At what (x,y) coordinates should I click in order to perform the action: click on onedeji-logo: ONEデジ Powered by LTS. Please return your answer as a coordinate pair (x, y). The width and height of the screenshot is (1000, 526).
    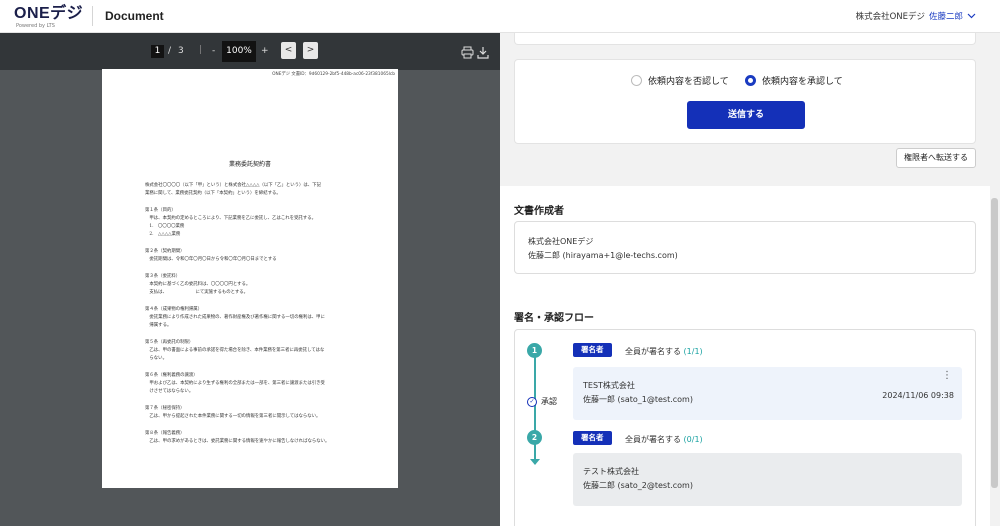
    Looking at the image, I should click on (48, 17).